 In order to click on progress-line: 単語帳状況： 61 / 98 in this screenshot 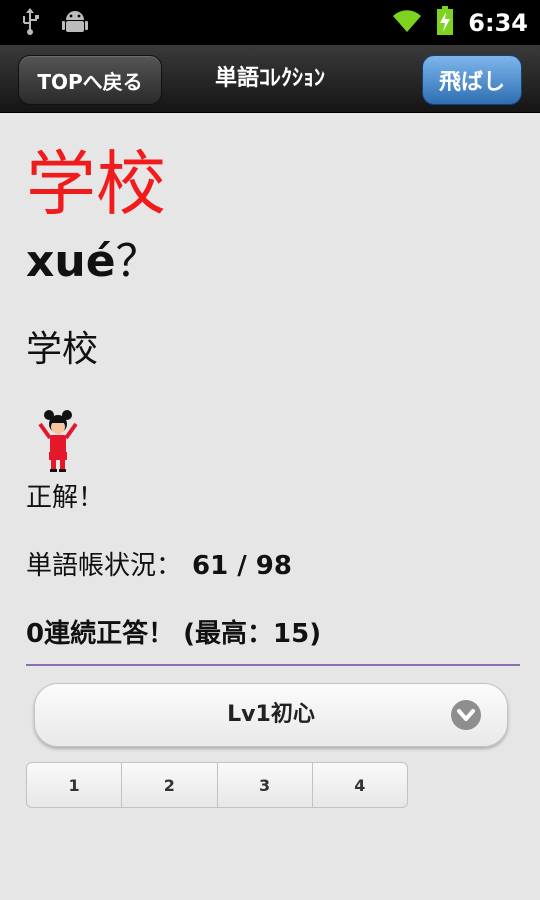, I will do `click(159, 566)`.